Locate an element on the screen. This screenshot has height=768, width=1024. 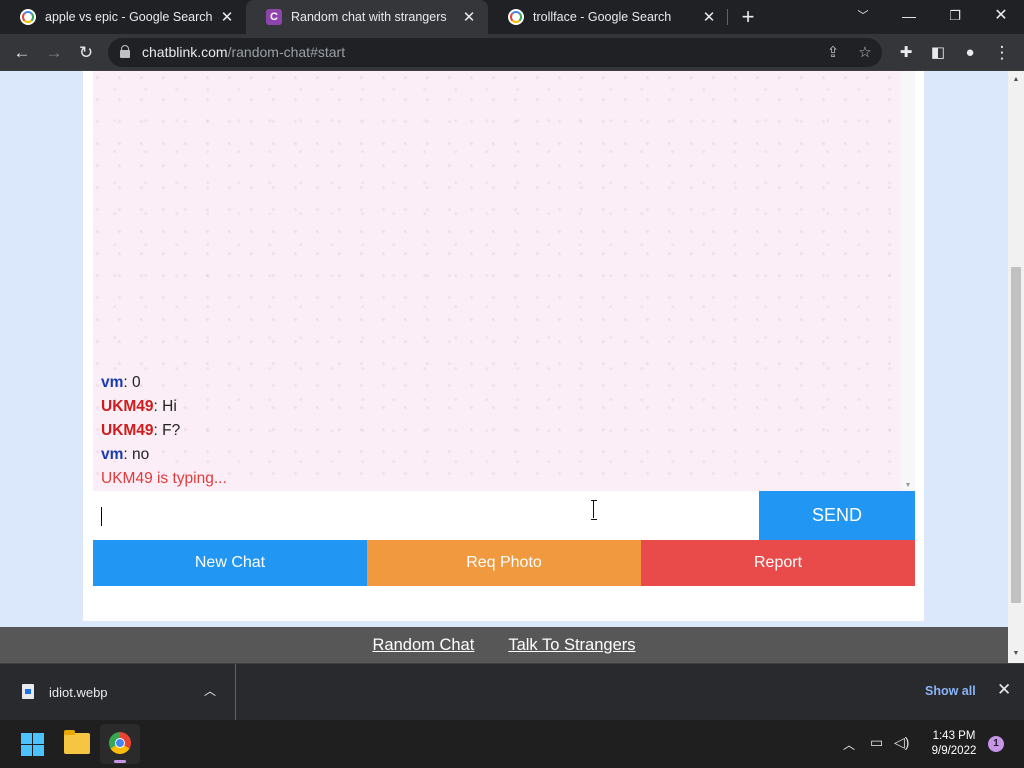
chatblink-icon: C is located at coordinates (274, 17).